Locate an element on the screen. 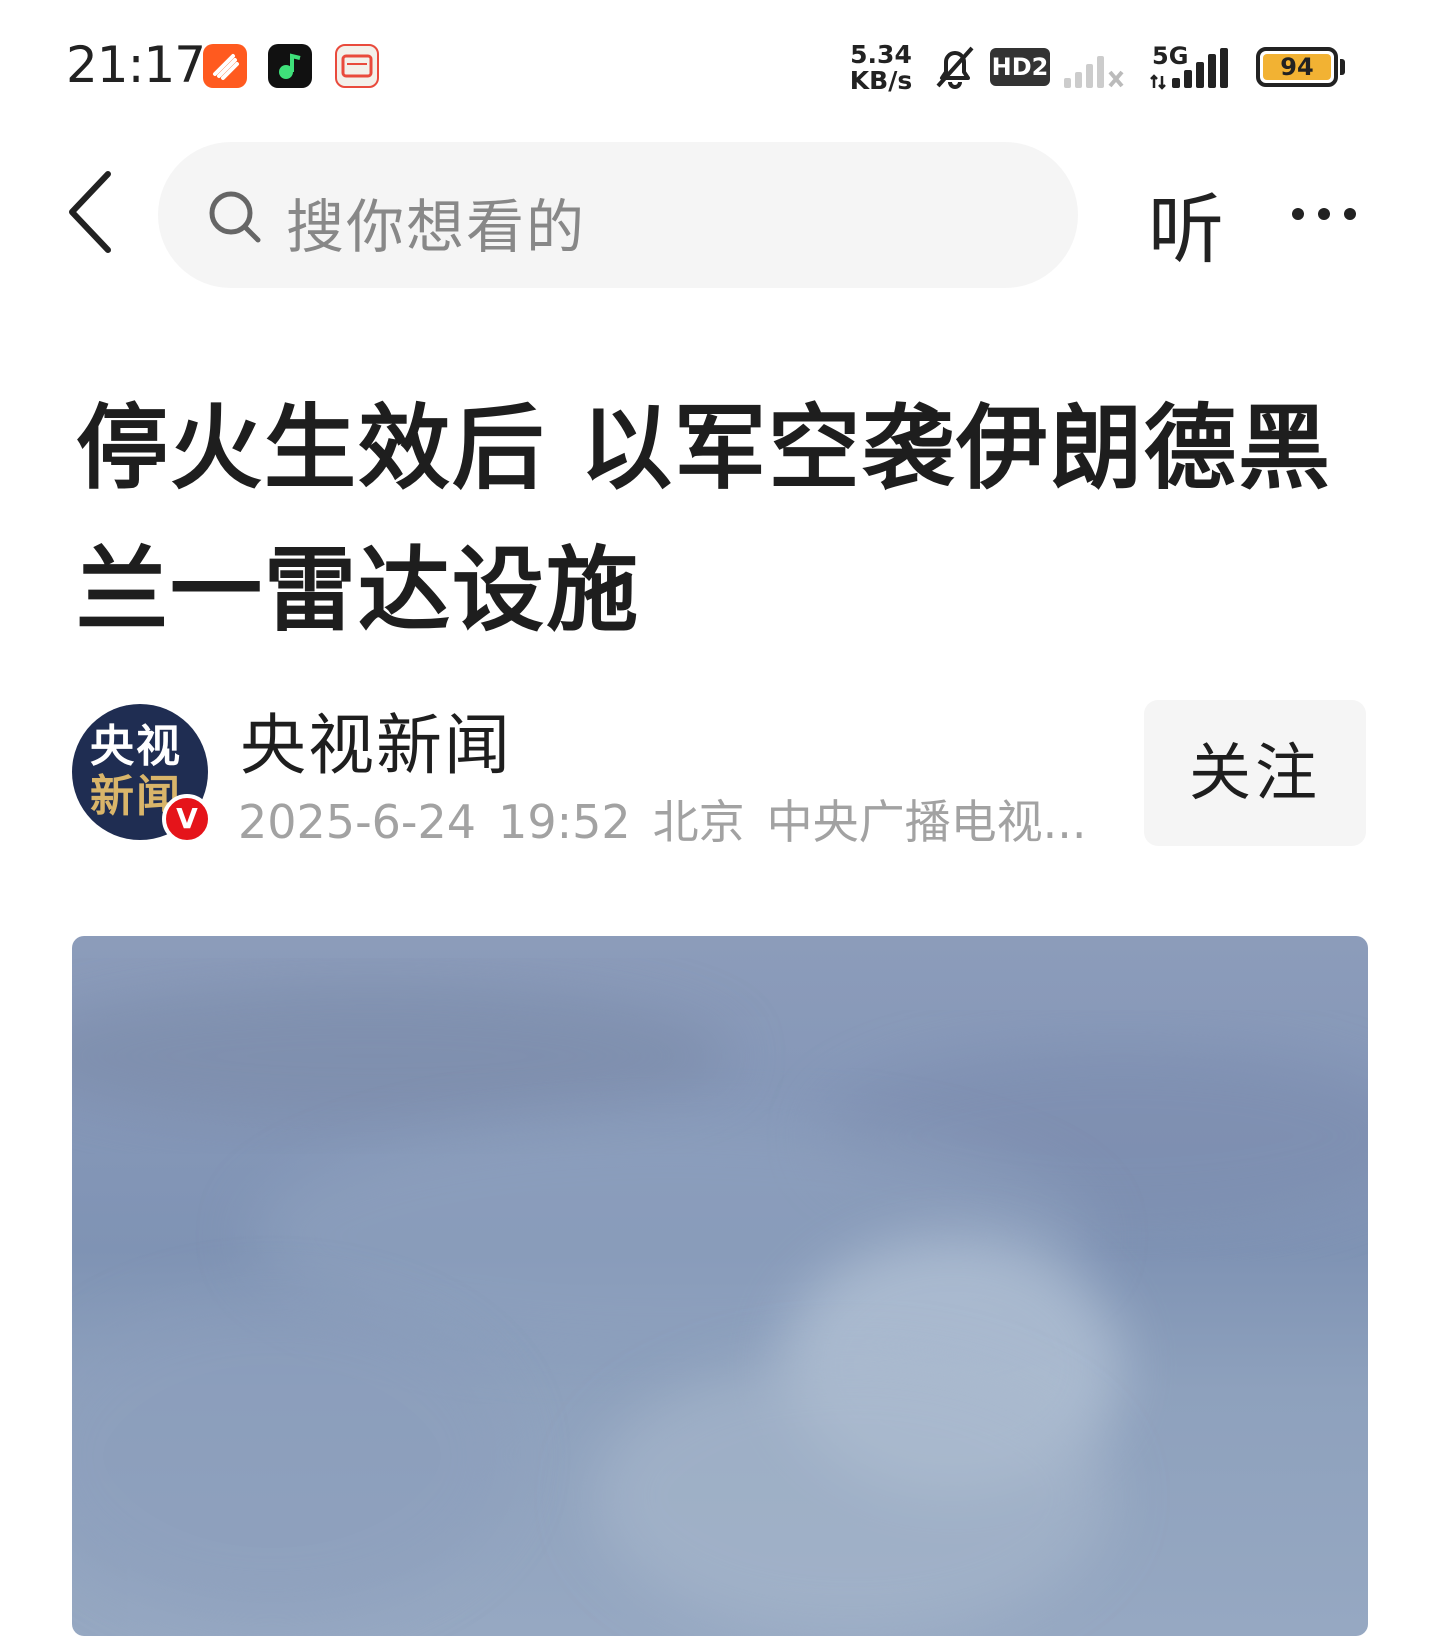 The height and width of the screenshot is (1636, 1440). hd-voice-badge: HD2 is located at coordinates (1020, 67).